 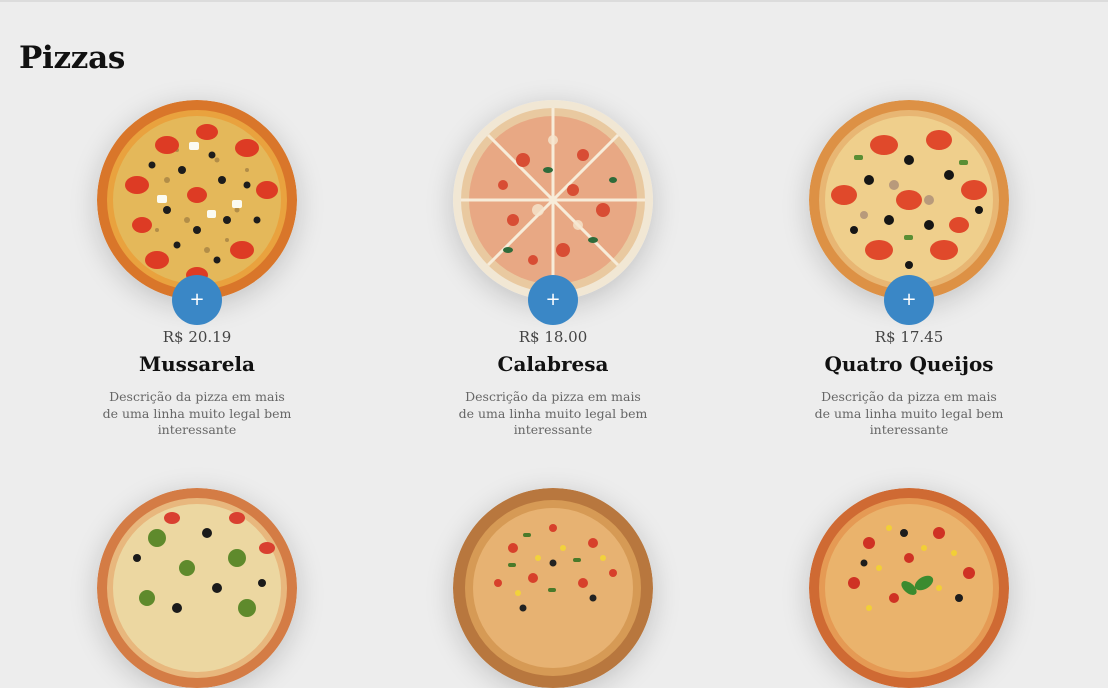 What do you see at coordinates (197, 364) in the screenshot?
I see `pizza-name: Mussarela` at bounding box center [197, 364].